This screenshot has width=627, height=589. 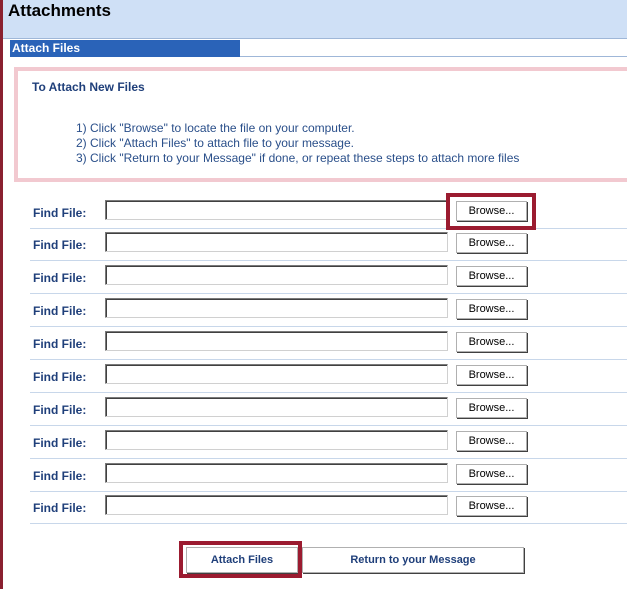 I want to click on return-to-message-button: Return to your Message, so click(x=413, y=560).